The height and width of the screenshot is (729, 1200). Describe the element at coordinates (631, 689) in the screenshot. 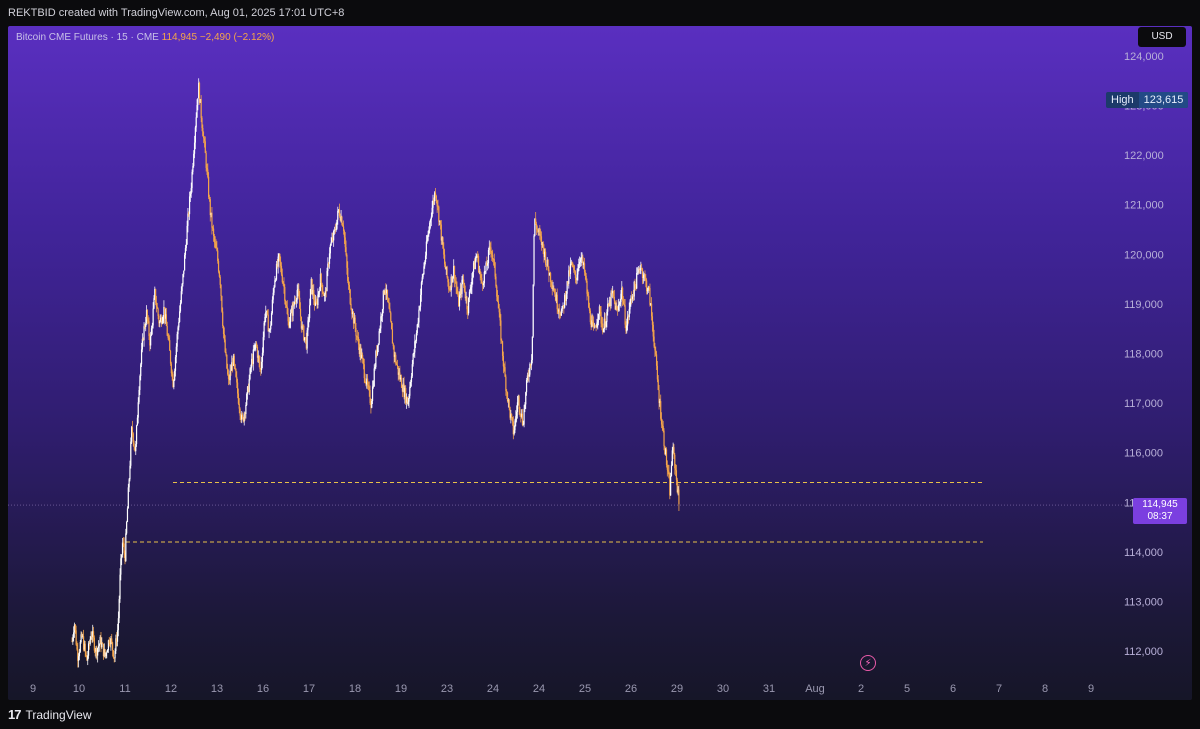

I see `x-tick-label: 26` at that location.